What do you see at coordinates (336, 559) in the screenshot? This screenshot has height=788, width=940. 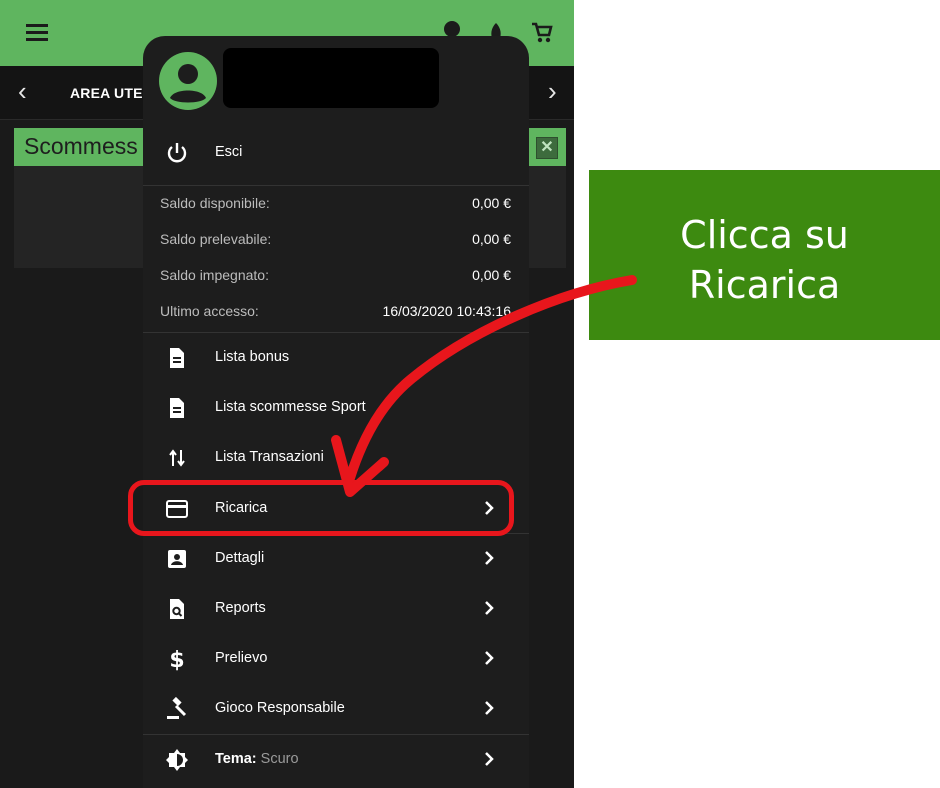 I see `menu-item-dettagli: Dettagli` at bounding box center [336, 559].